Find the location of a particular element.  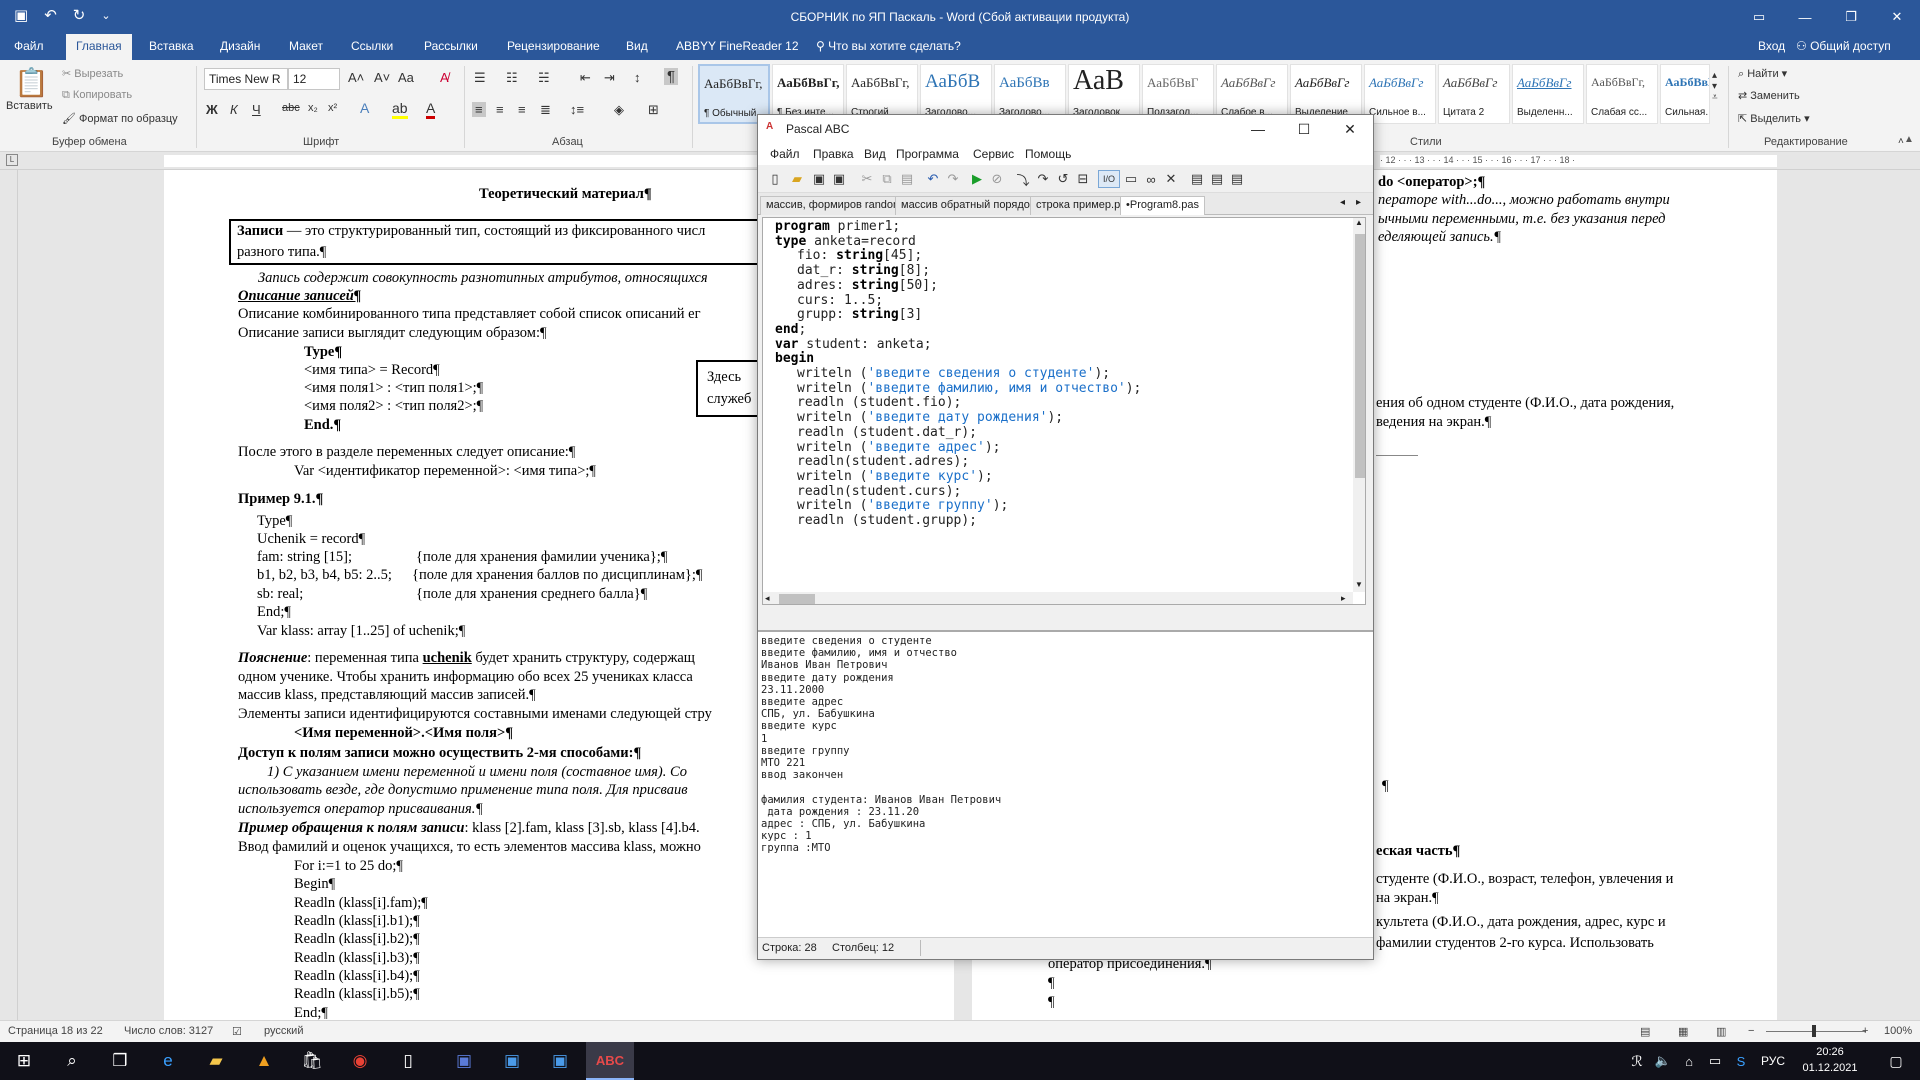

app-triangle-icon: ▲ is located at coordinates (264, 1061).